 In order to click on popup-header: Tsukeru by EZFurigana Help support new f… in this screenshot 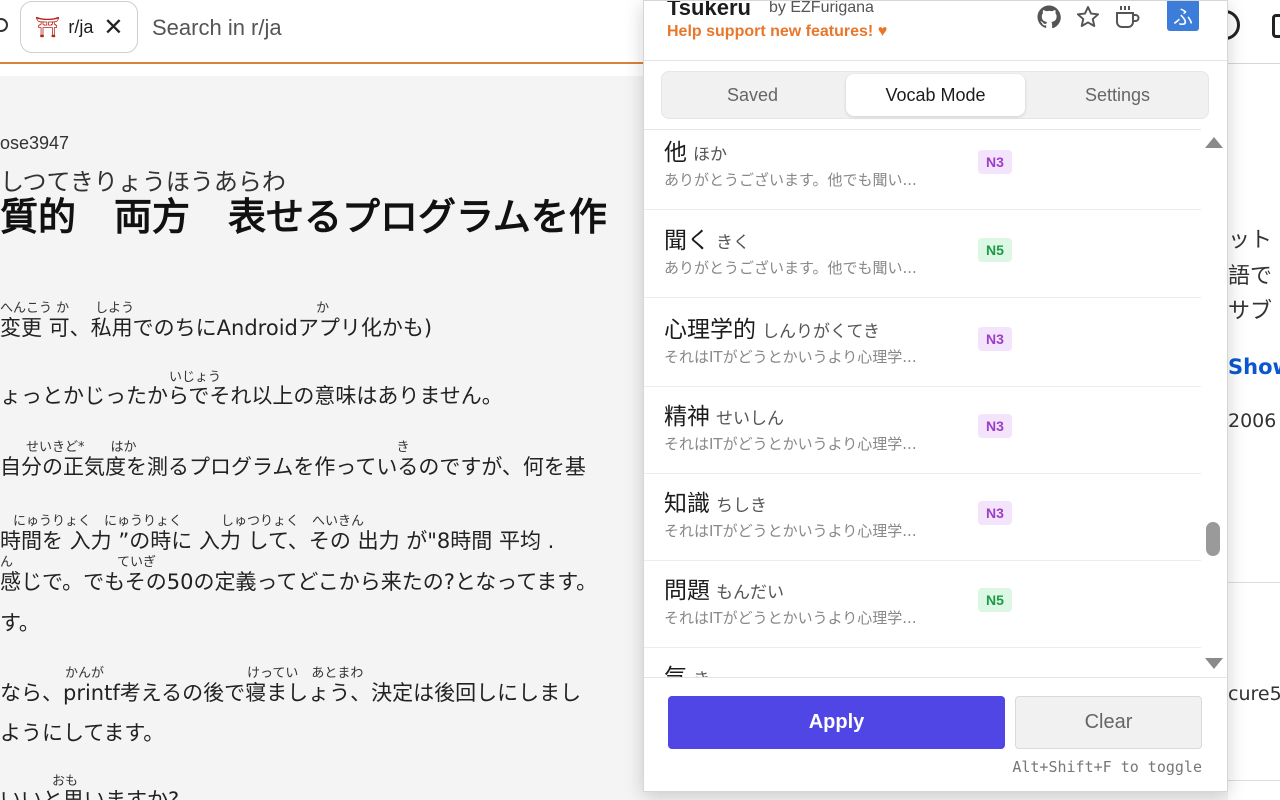, I will do `click(935, 30)`.